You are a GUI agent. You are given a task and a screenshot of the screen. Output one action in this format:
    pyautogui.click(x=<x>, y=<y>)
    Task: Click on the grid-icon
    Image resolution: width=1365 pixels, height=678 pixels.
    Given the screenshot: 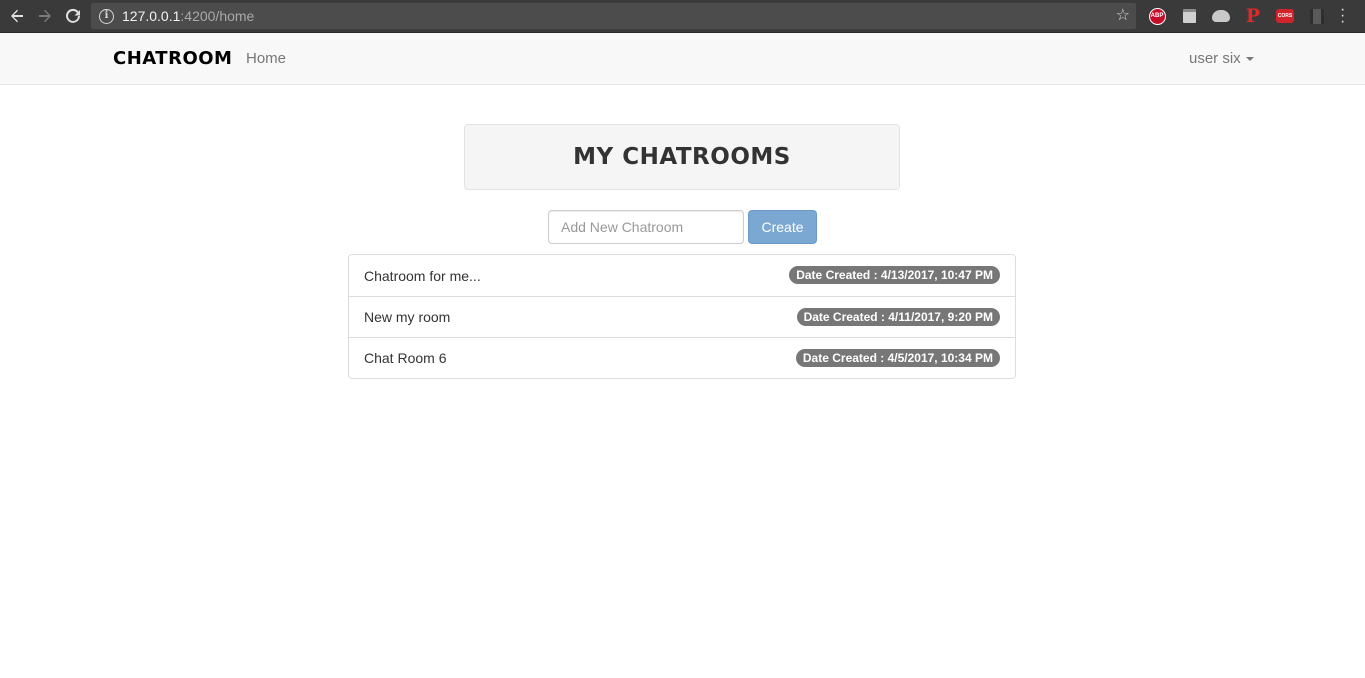 What is the action you would take?
    pyautogui.click(x=1317, y=16)
    